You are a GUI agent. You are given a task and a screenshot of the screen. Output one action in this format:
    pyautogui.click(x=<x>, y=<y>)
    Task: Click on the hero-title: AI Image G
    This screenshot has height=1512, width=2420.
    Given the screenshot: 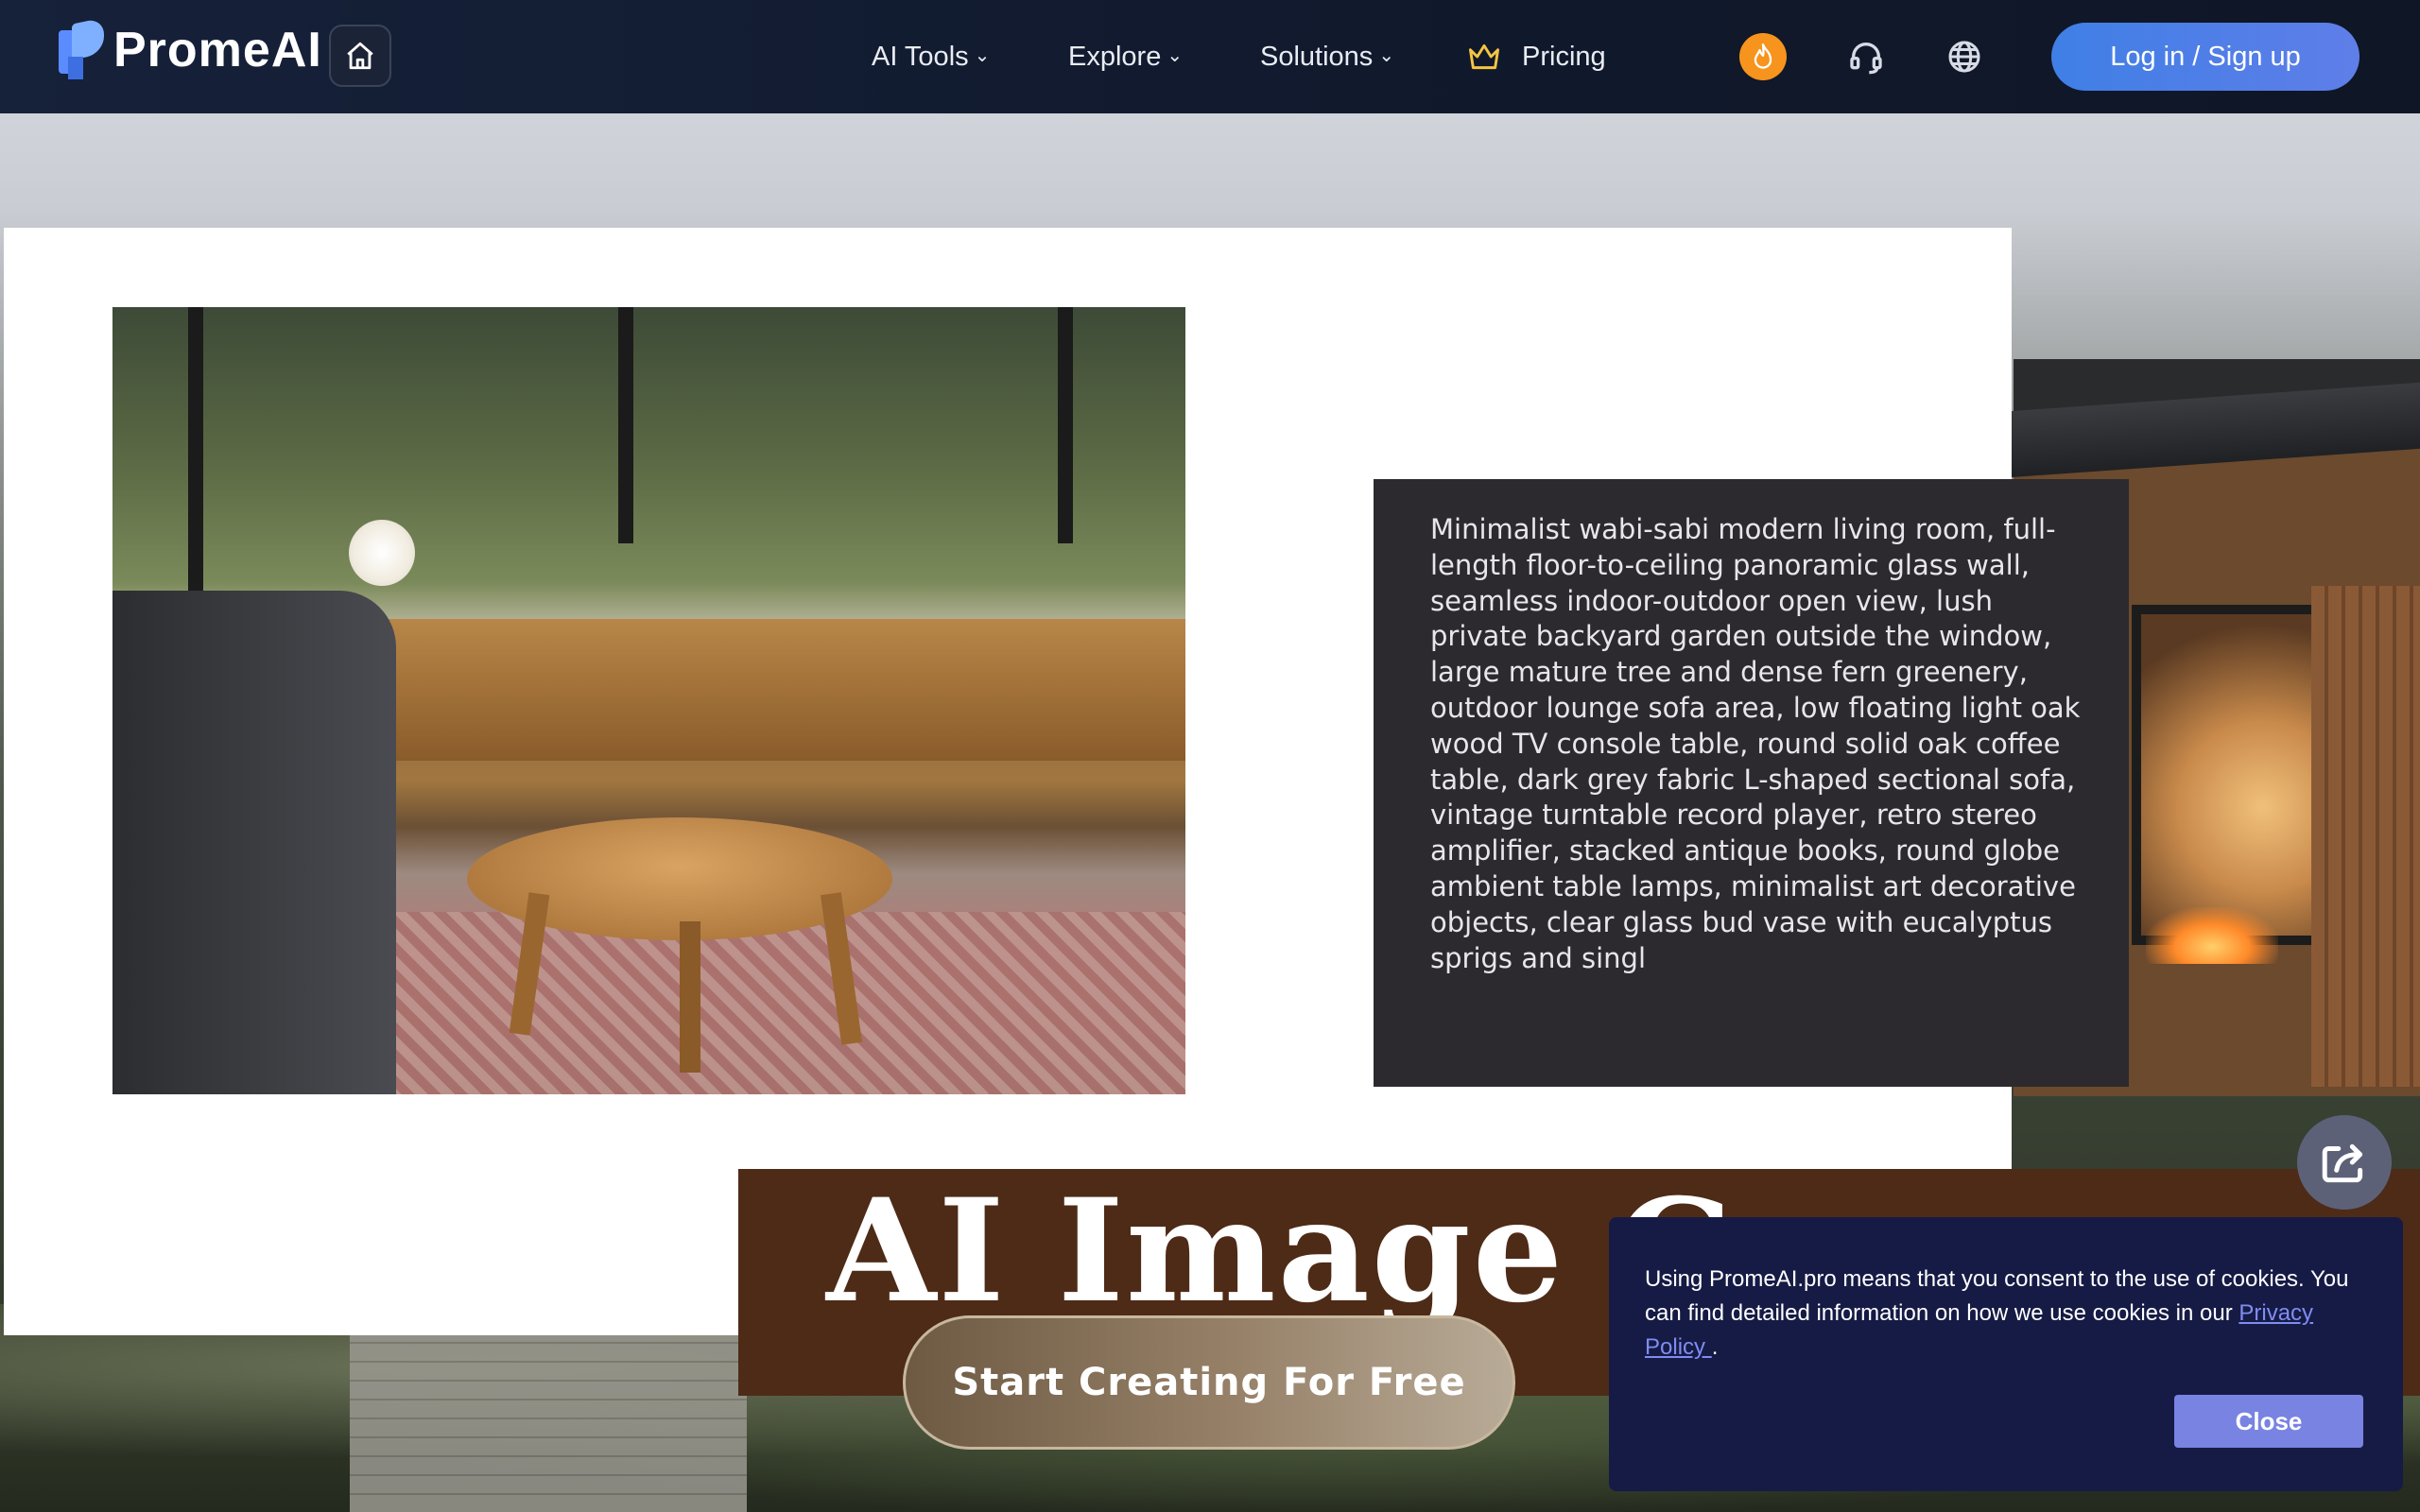 What is the action you would take?
    pyautogui.click(x=1282, y=1251)
    